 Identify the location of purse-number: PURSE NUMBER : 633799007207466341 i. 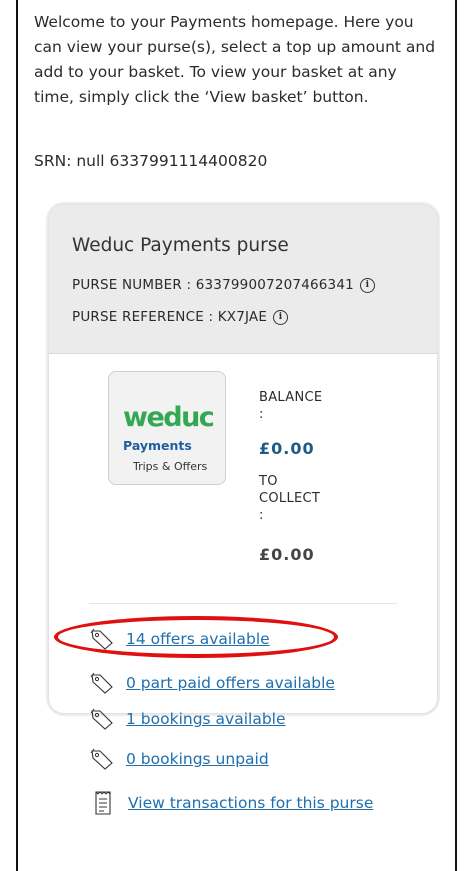
(223, 285).